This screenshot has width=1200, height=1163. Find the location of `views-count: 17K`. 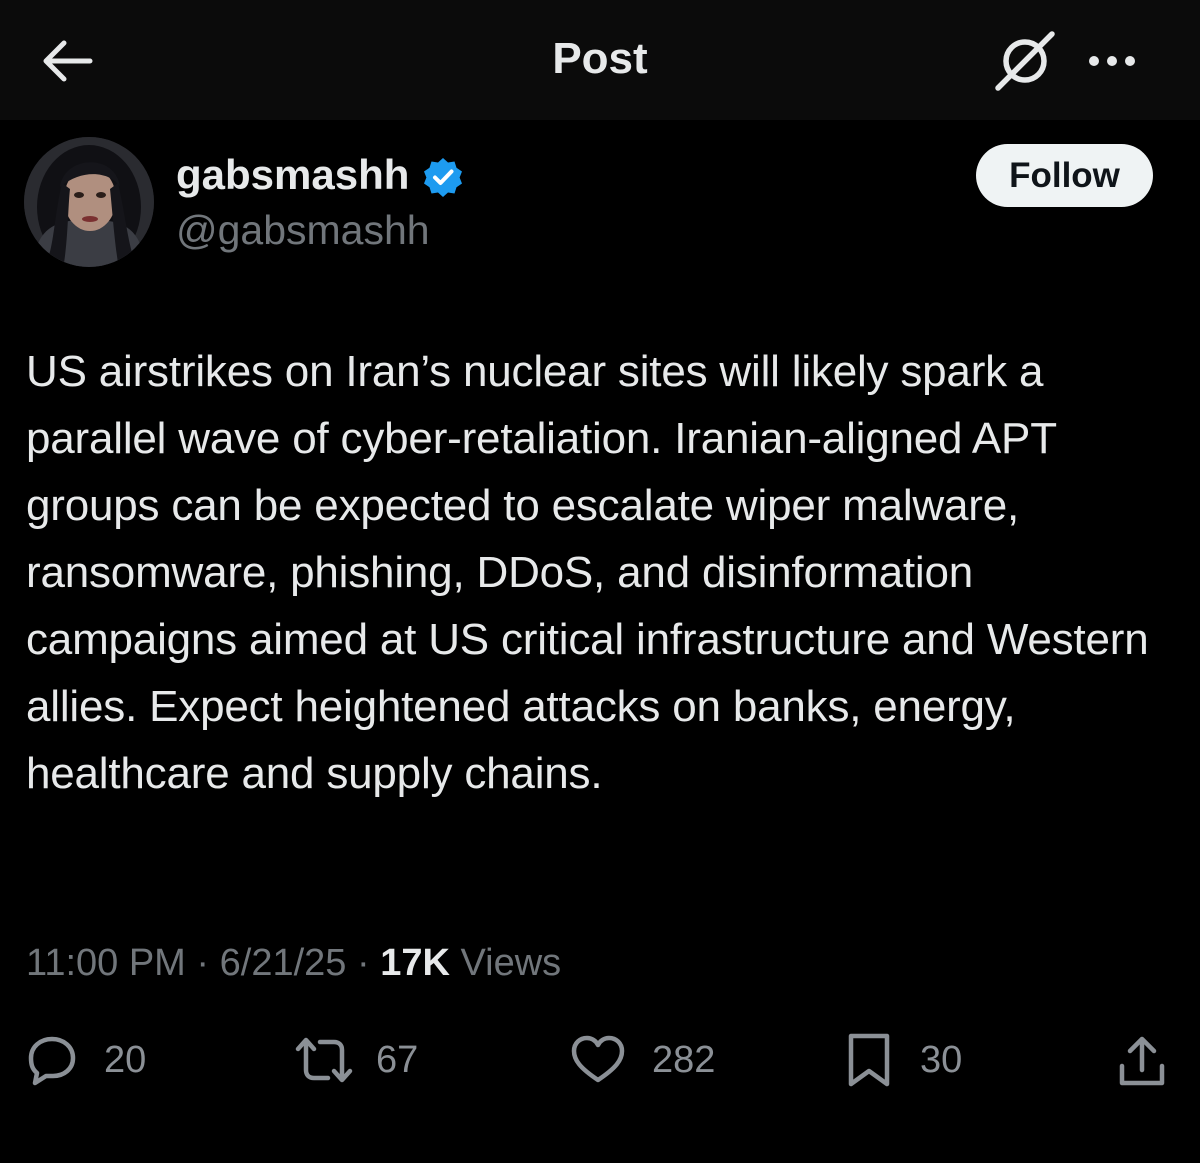

views-count: 17K is located at coordinates (415, 963).